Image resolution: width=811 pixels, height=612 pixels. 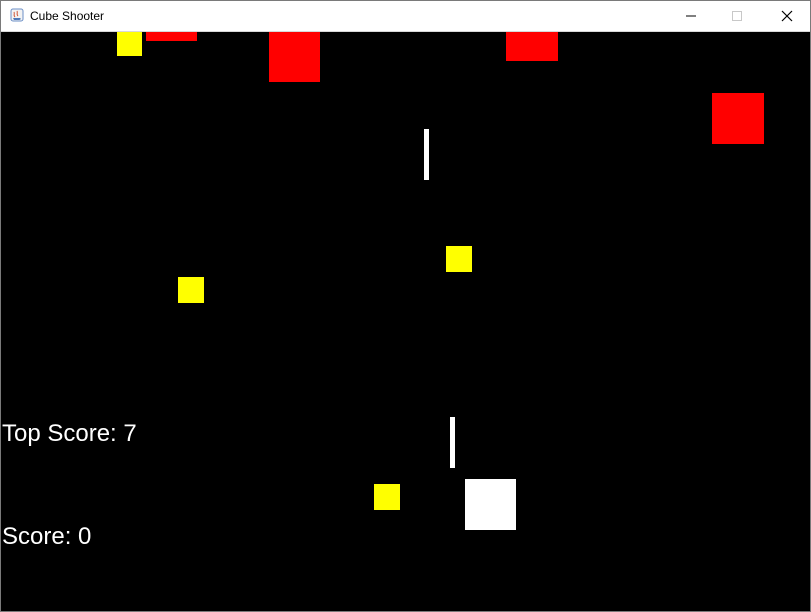 I want to click on java-app-icon, so click(x=17, y=15).